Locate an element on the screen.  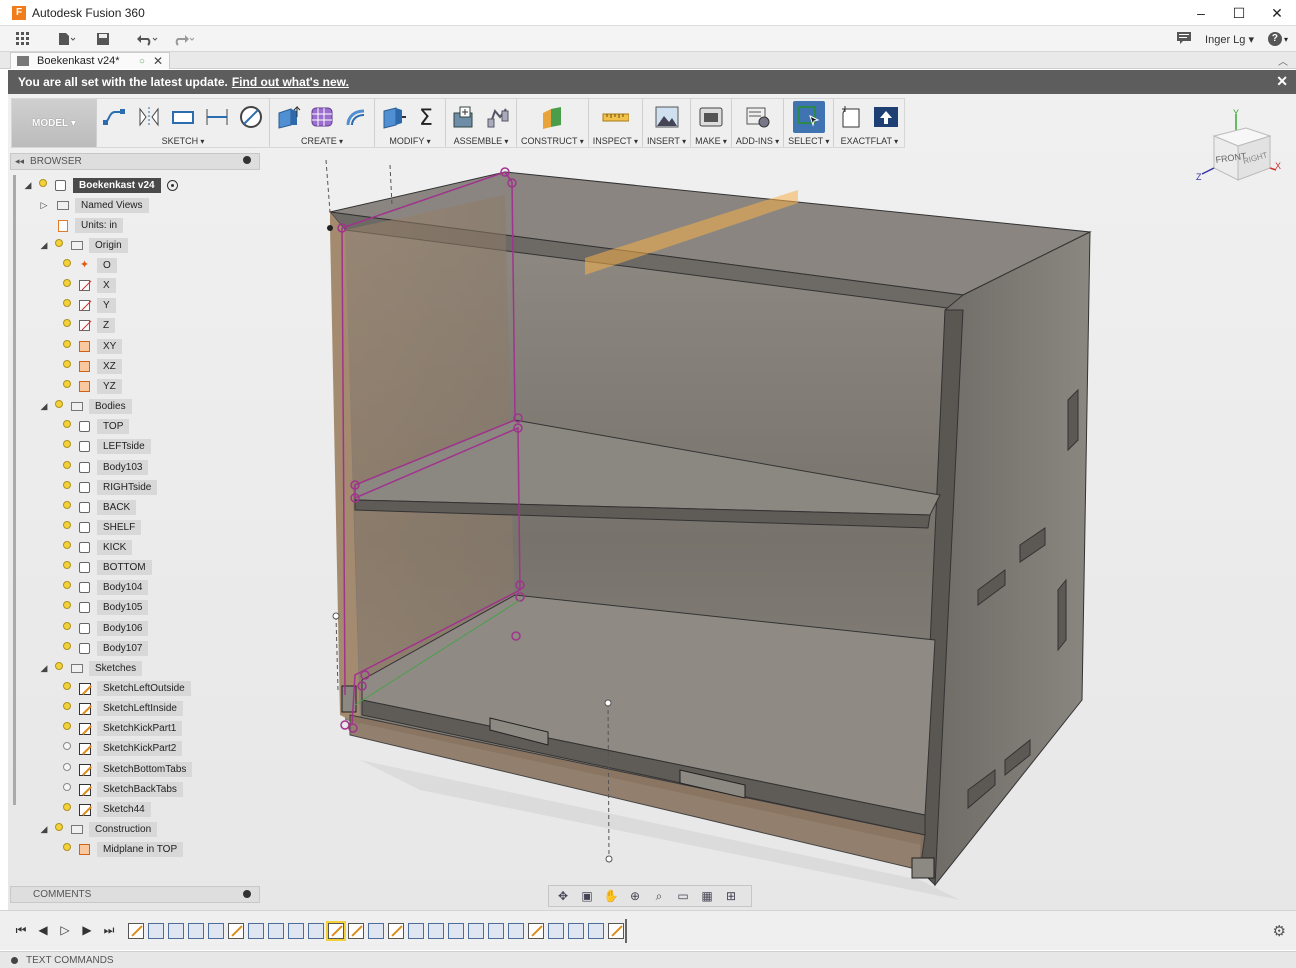
tree-item-units: Units: in is located at coordinates (81, 225).